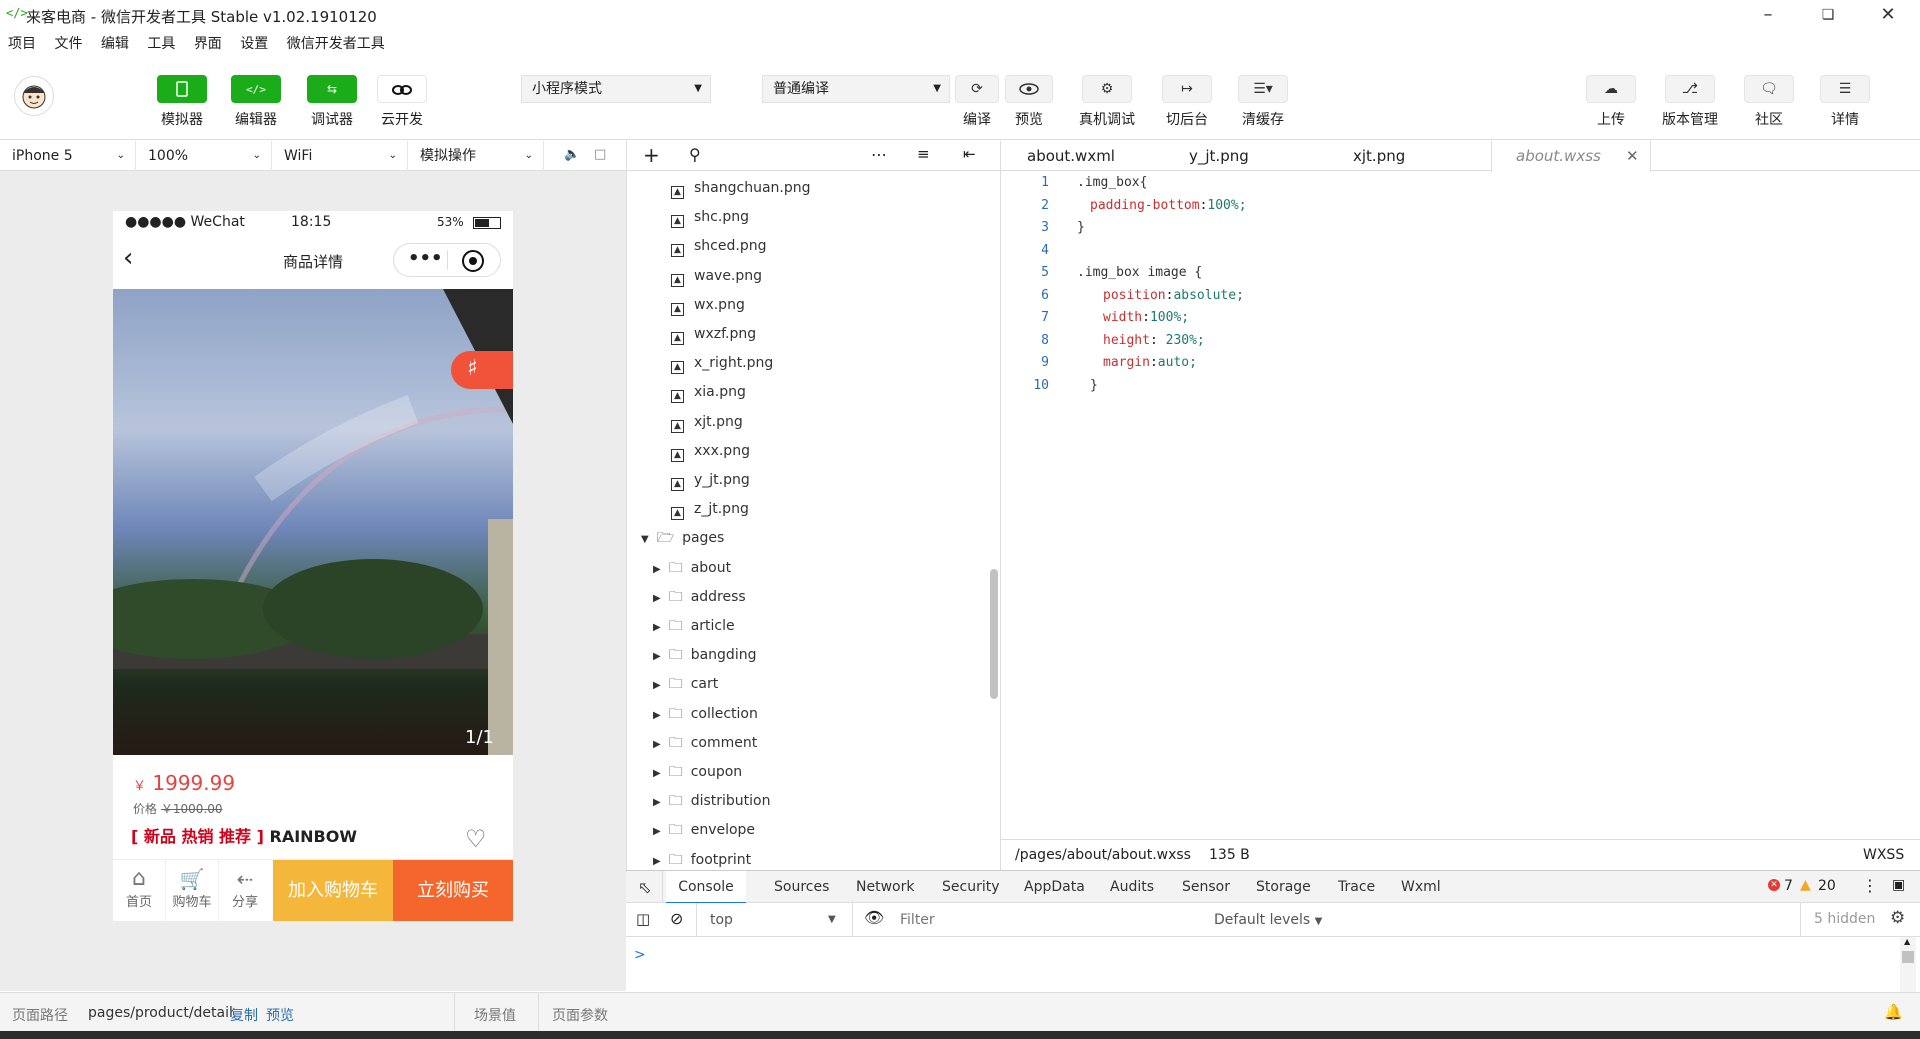 The image size is (1920, 1039). What do you see at coordinates (580, 1015) in the screenshot?
I see `page-params-button: 页面参数` at bounding box center [580, 1015].